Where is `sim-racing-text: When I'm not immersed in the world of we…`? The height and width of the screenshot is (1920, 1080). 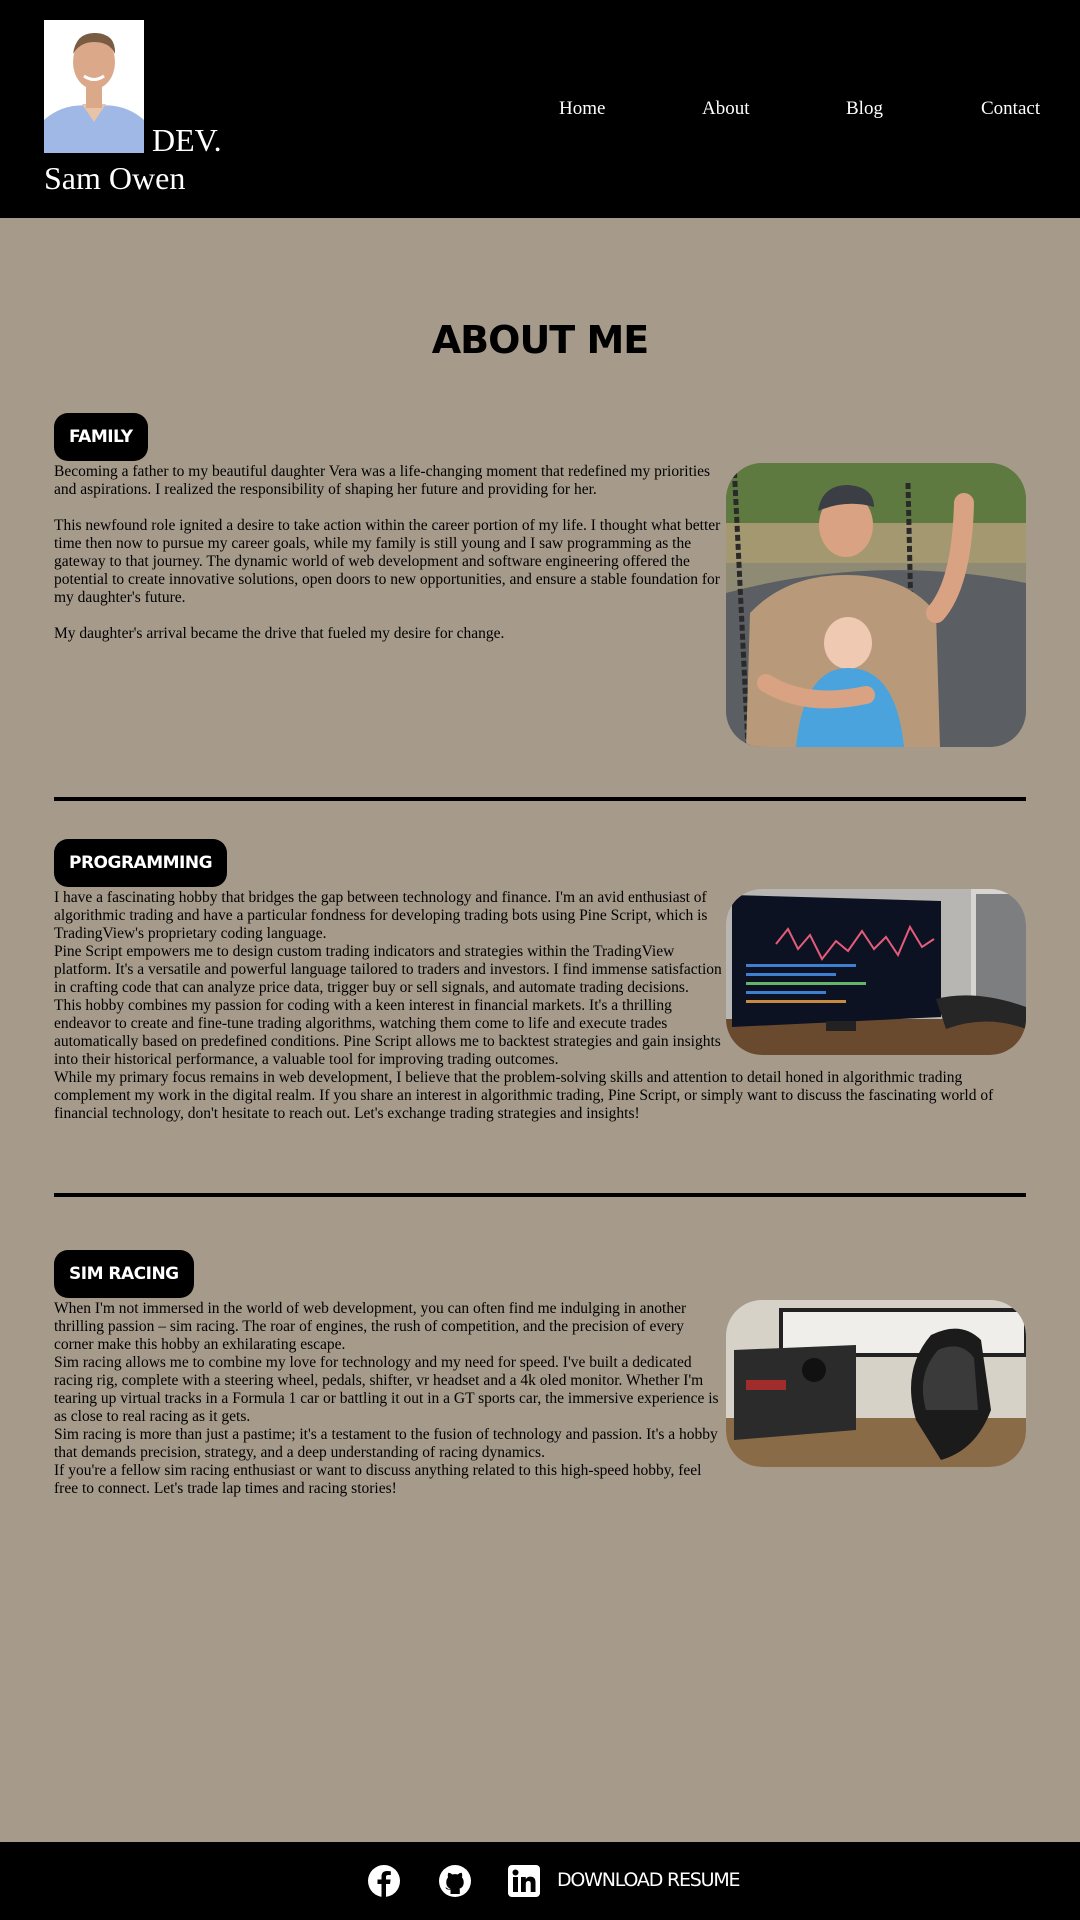
sim-racing-text: When I'm not immersed in the world of we… is located at coordinates (390, 1399).